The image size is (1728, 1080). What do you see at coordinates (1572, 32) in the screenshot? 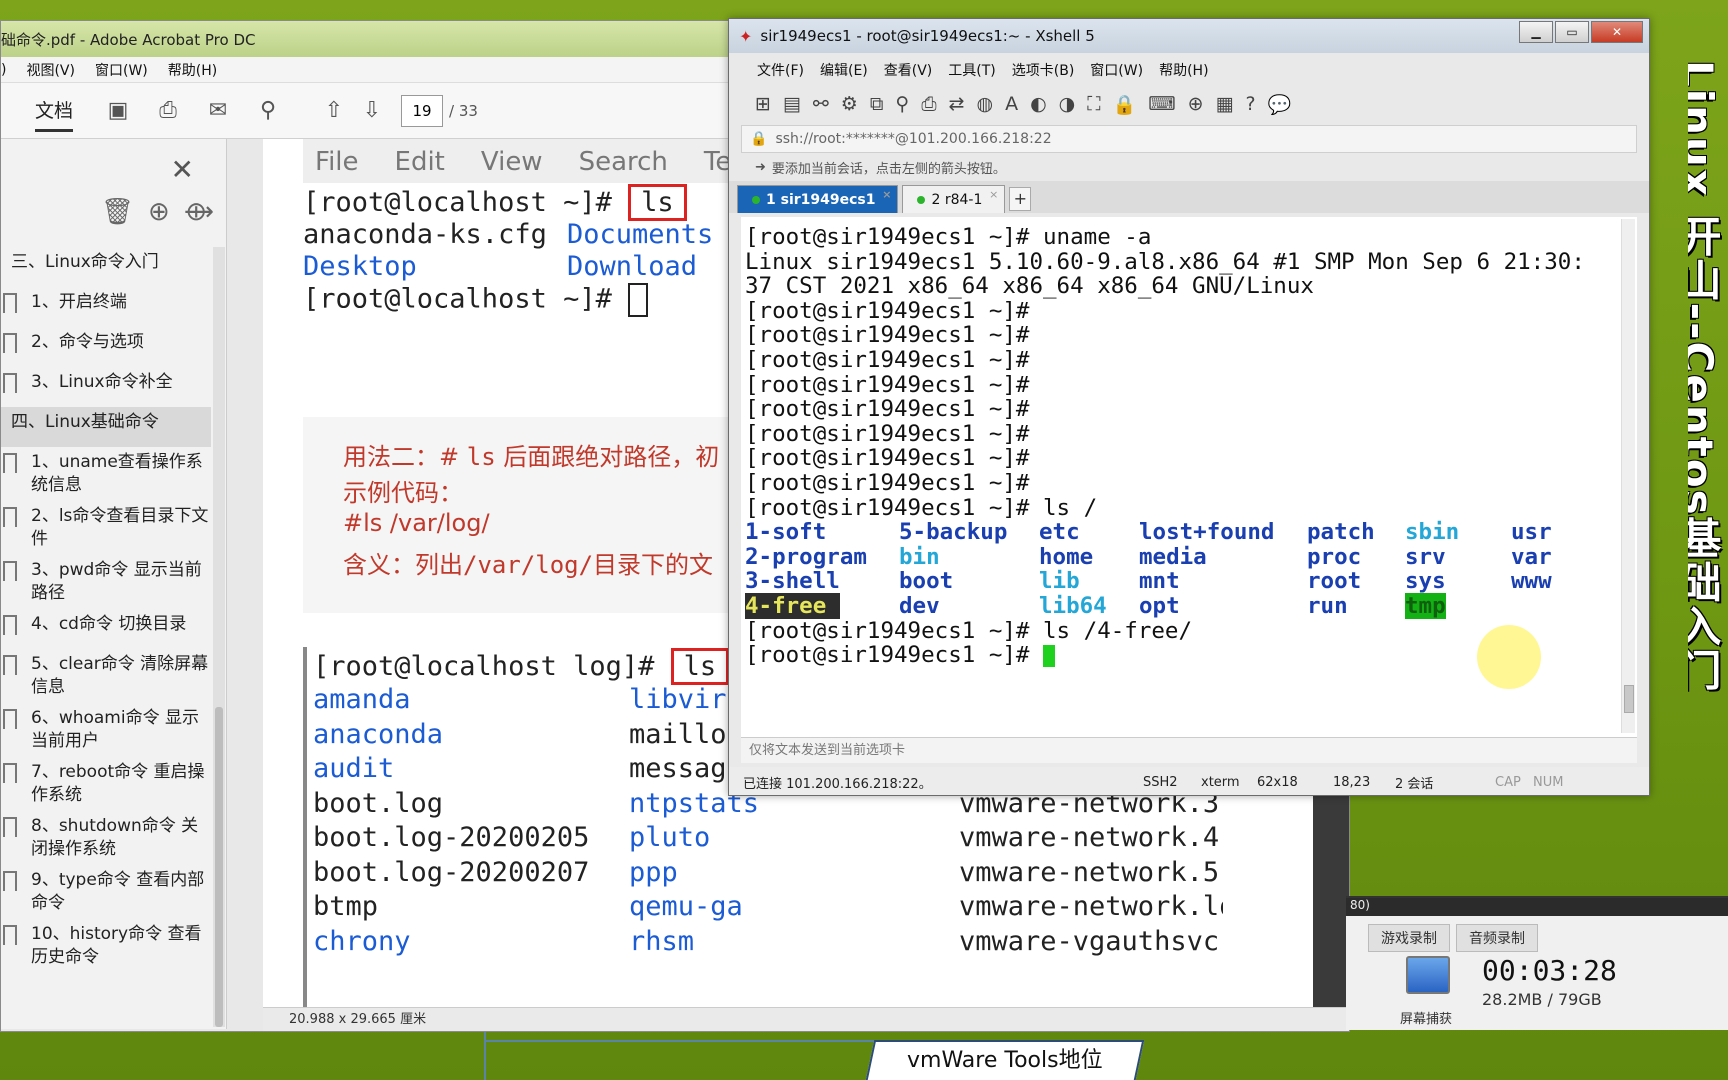
I see `maximize-button: ▭` at bounding box center [1572, 32].